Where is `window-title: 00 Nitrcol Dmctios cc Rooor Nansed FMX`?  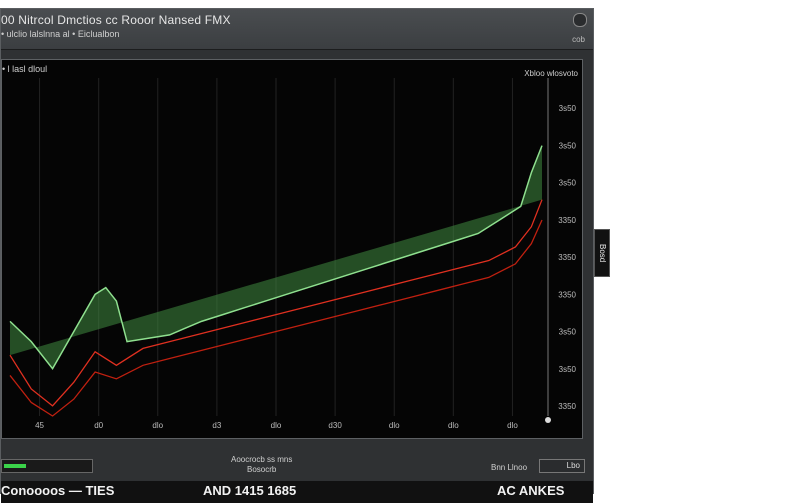
window-title: 00 Nitrcol Dmctios cc Rooor Nansed FMX is located at coordinates (116, 20).